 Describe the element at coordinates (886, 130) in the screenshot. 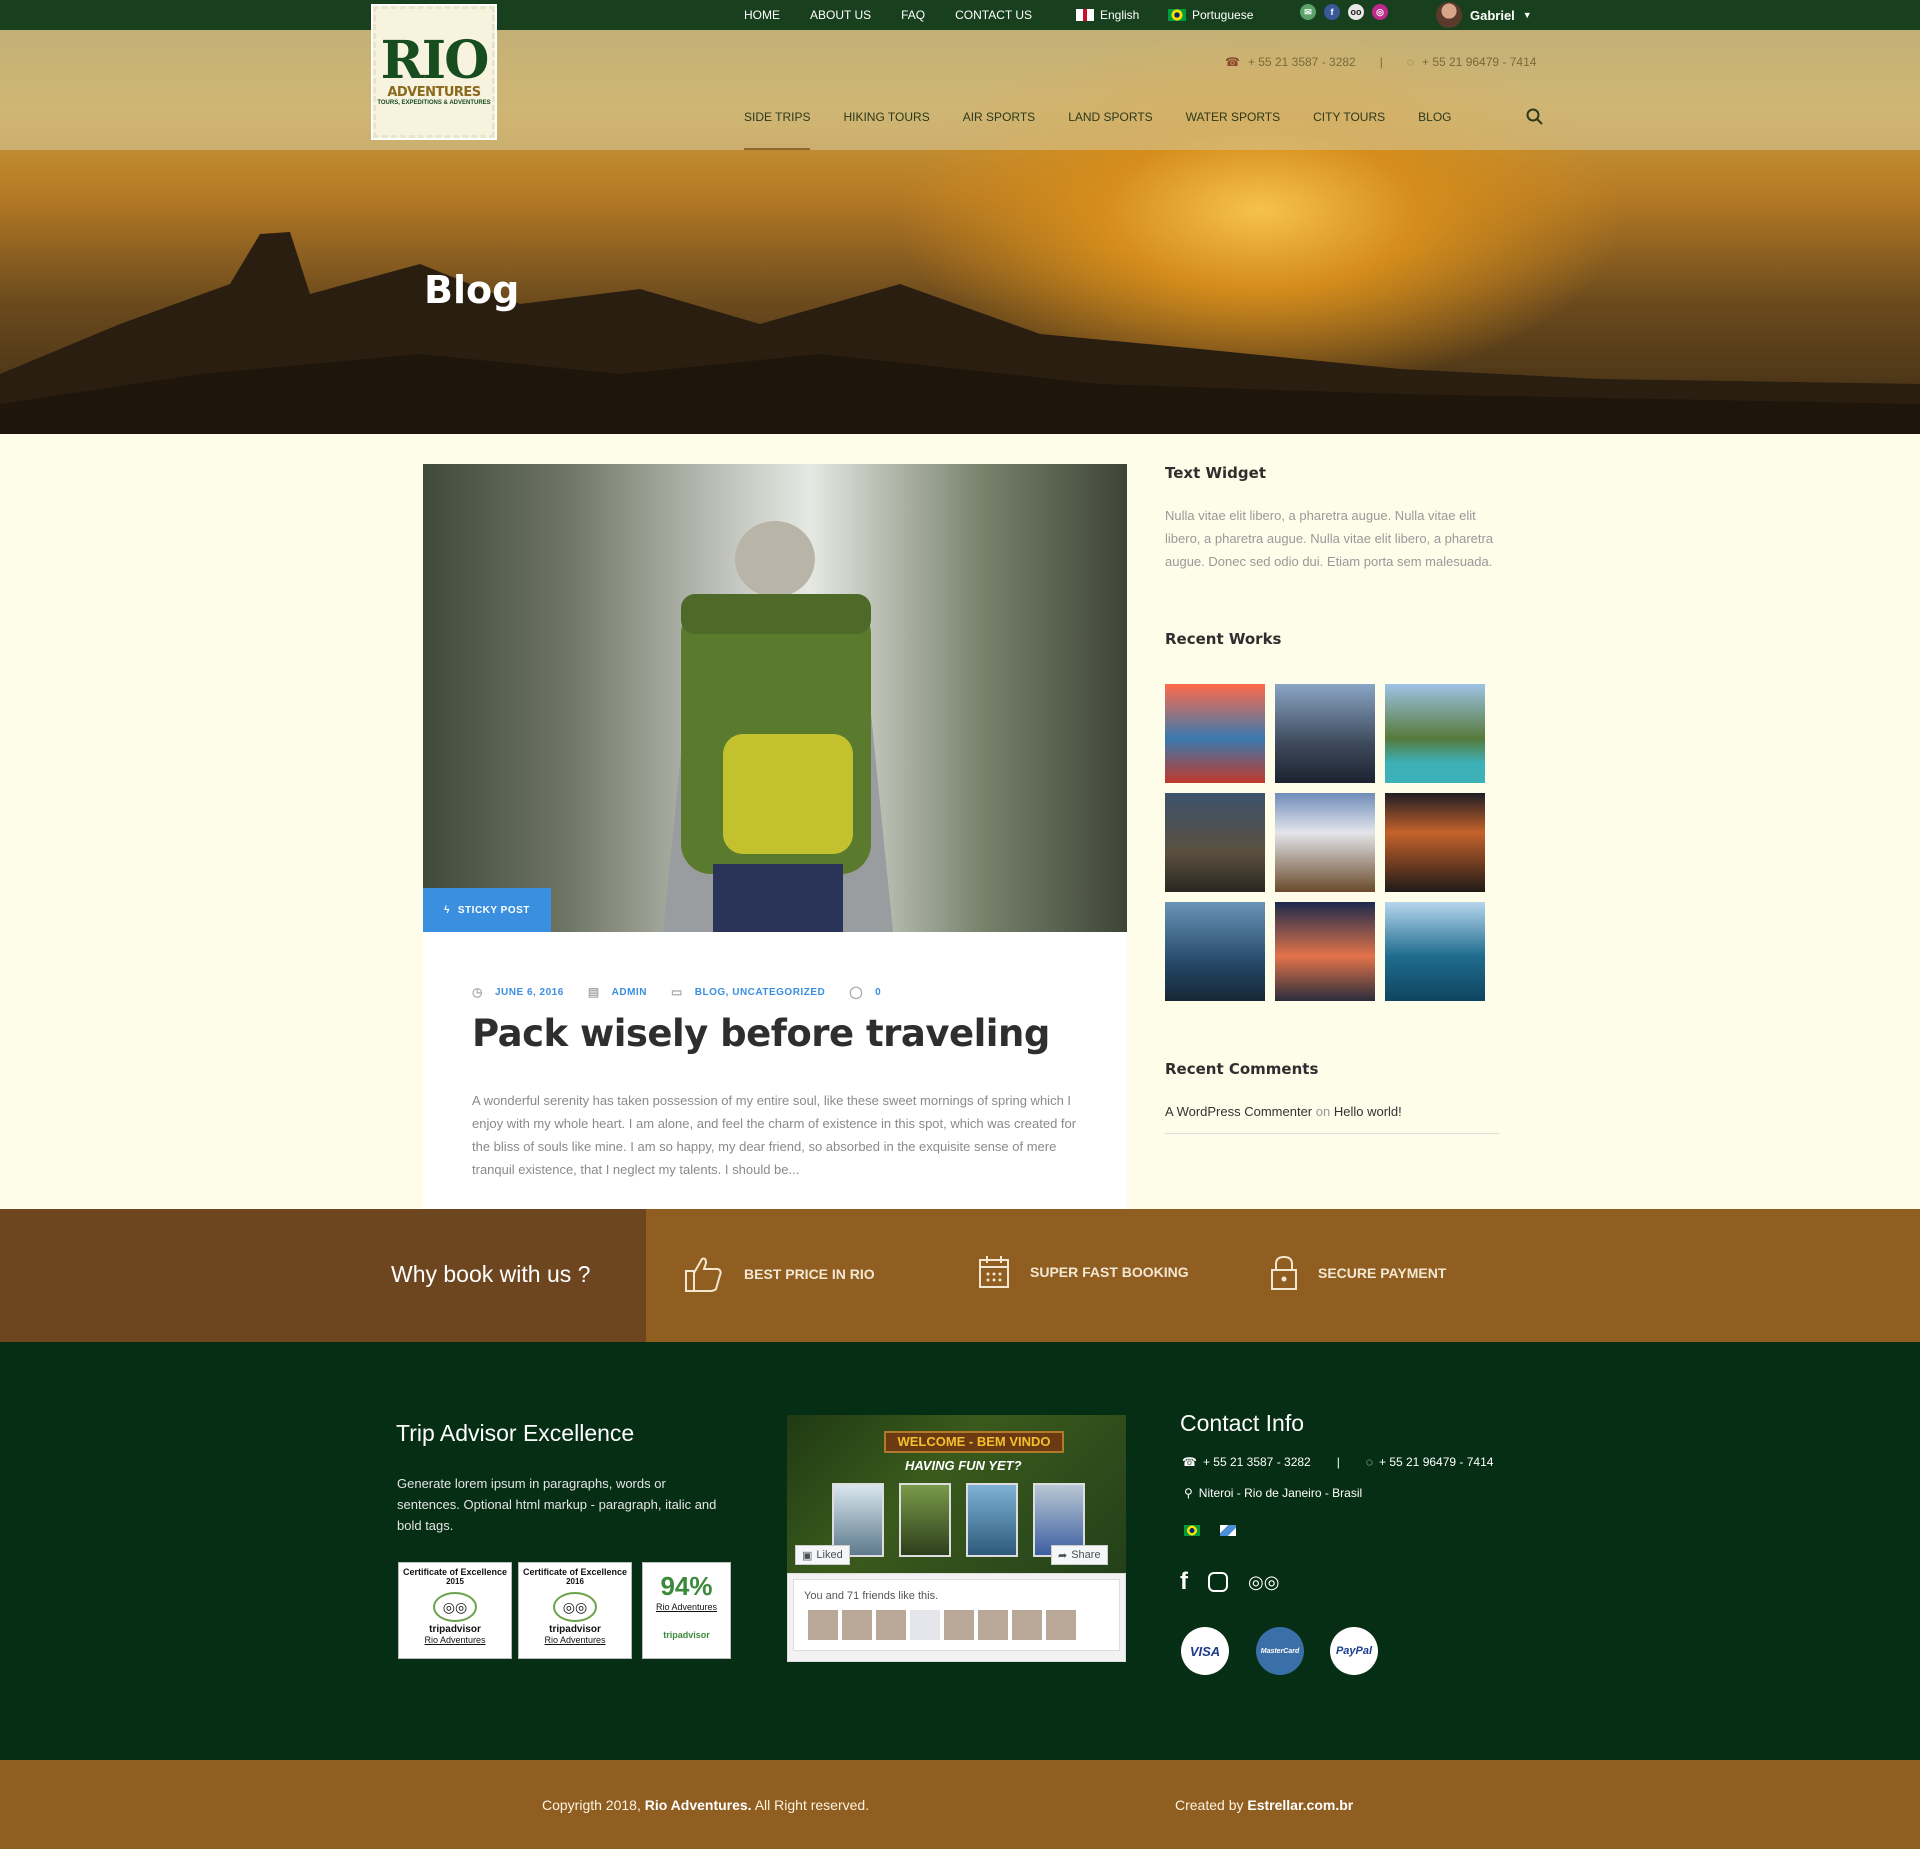

I see `nav-hiking-tours: HIKING TOURS` at that location.